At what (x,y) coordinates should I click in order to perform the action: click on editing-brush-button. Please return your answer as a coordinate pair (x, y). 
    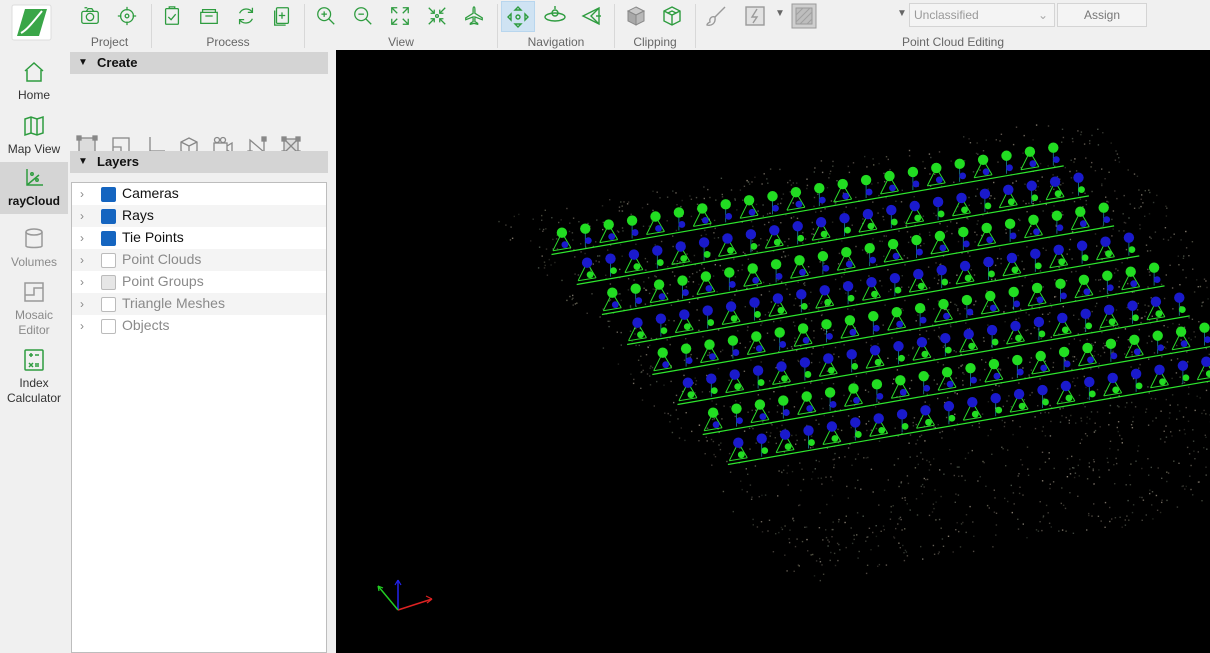
    Looking at the image, I should click on (716, 16).